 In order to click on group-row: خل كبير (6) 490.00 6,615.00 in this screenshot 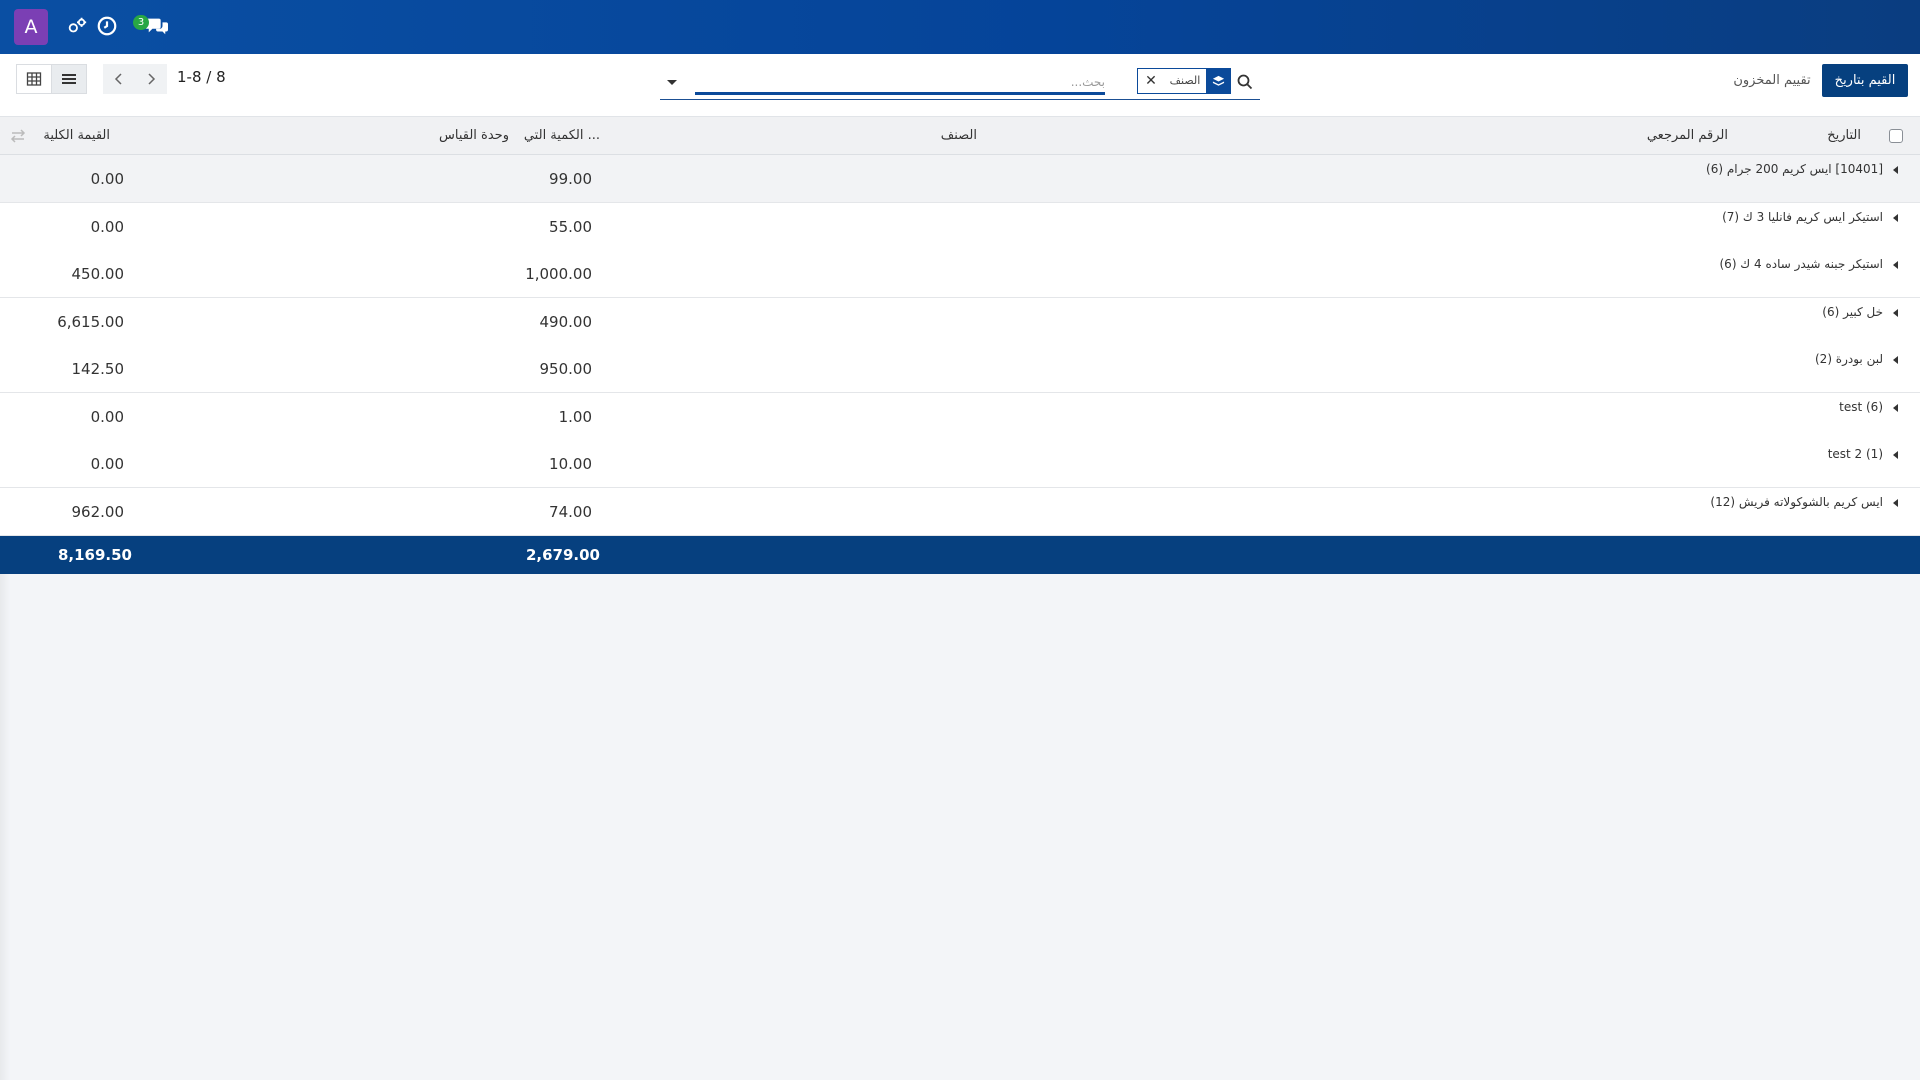, I will do `click(960, 322)`.